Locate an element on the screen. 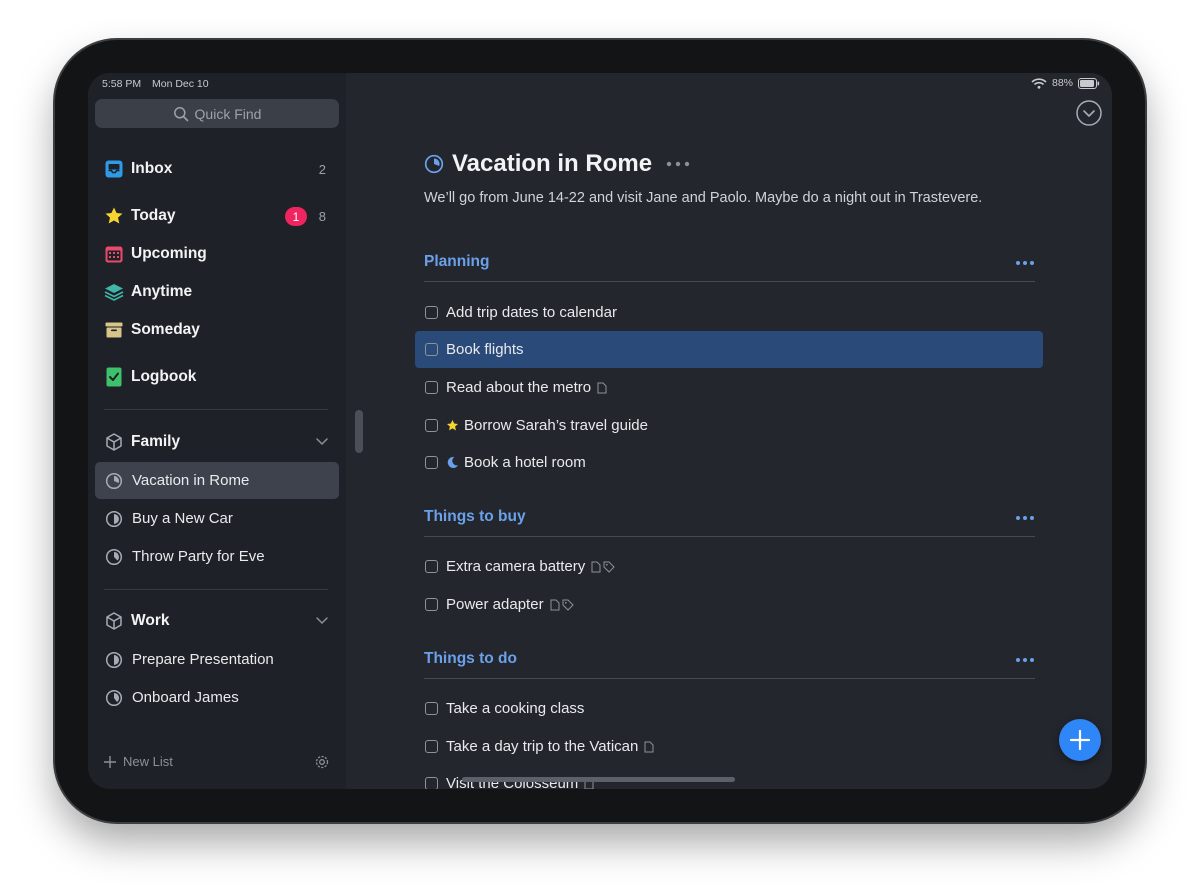  area-label: Family is located at coordinates (156, 441).